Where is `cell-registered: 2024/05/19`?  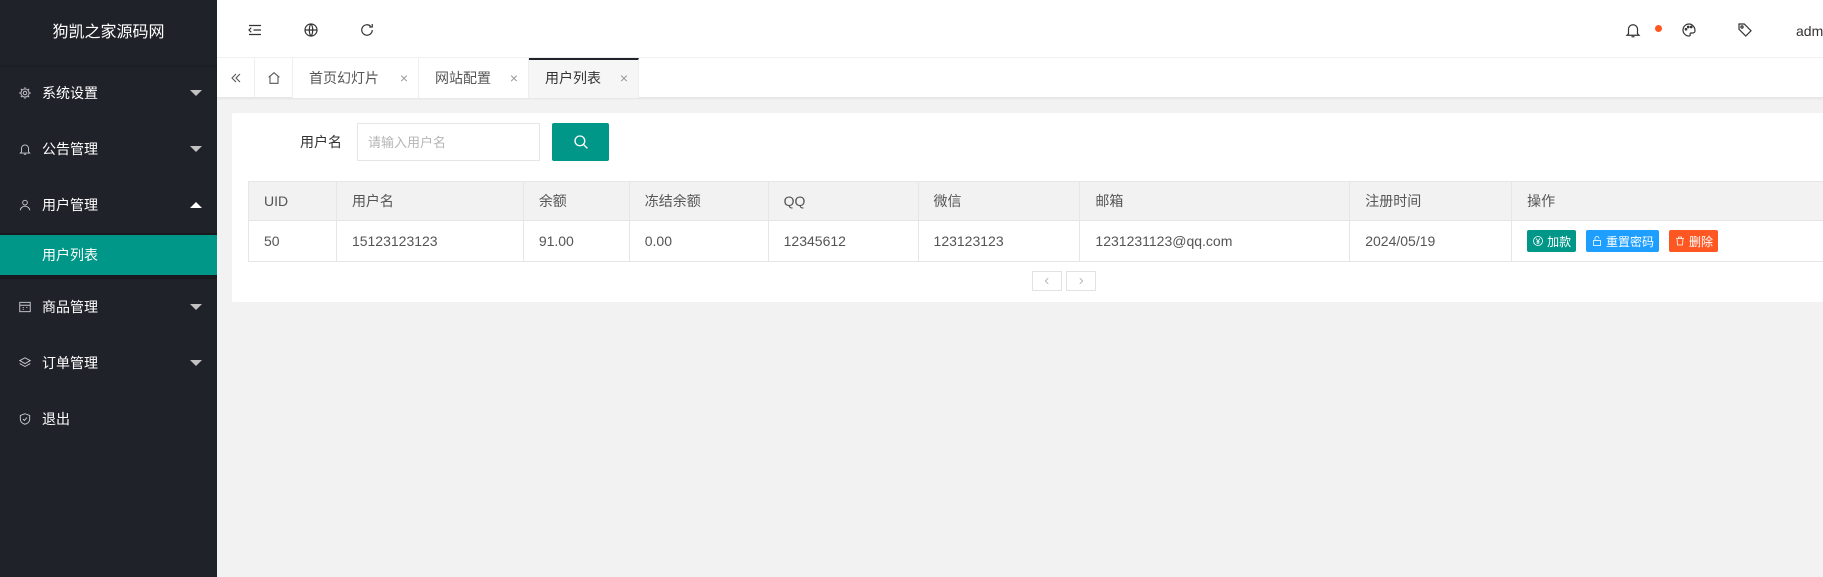 cell-registered: 2024/05/19 is located at coordinates (1431, 241).